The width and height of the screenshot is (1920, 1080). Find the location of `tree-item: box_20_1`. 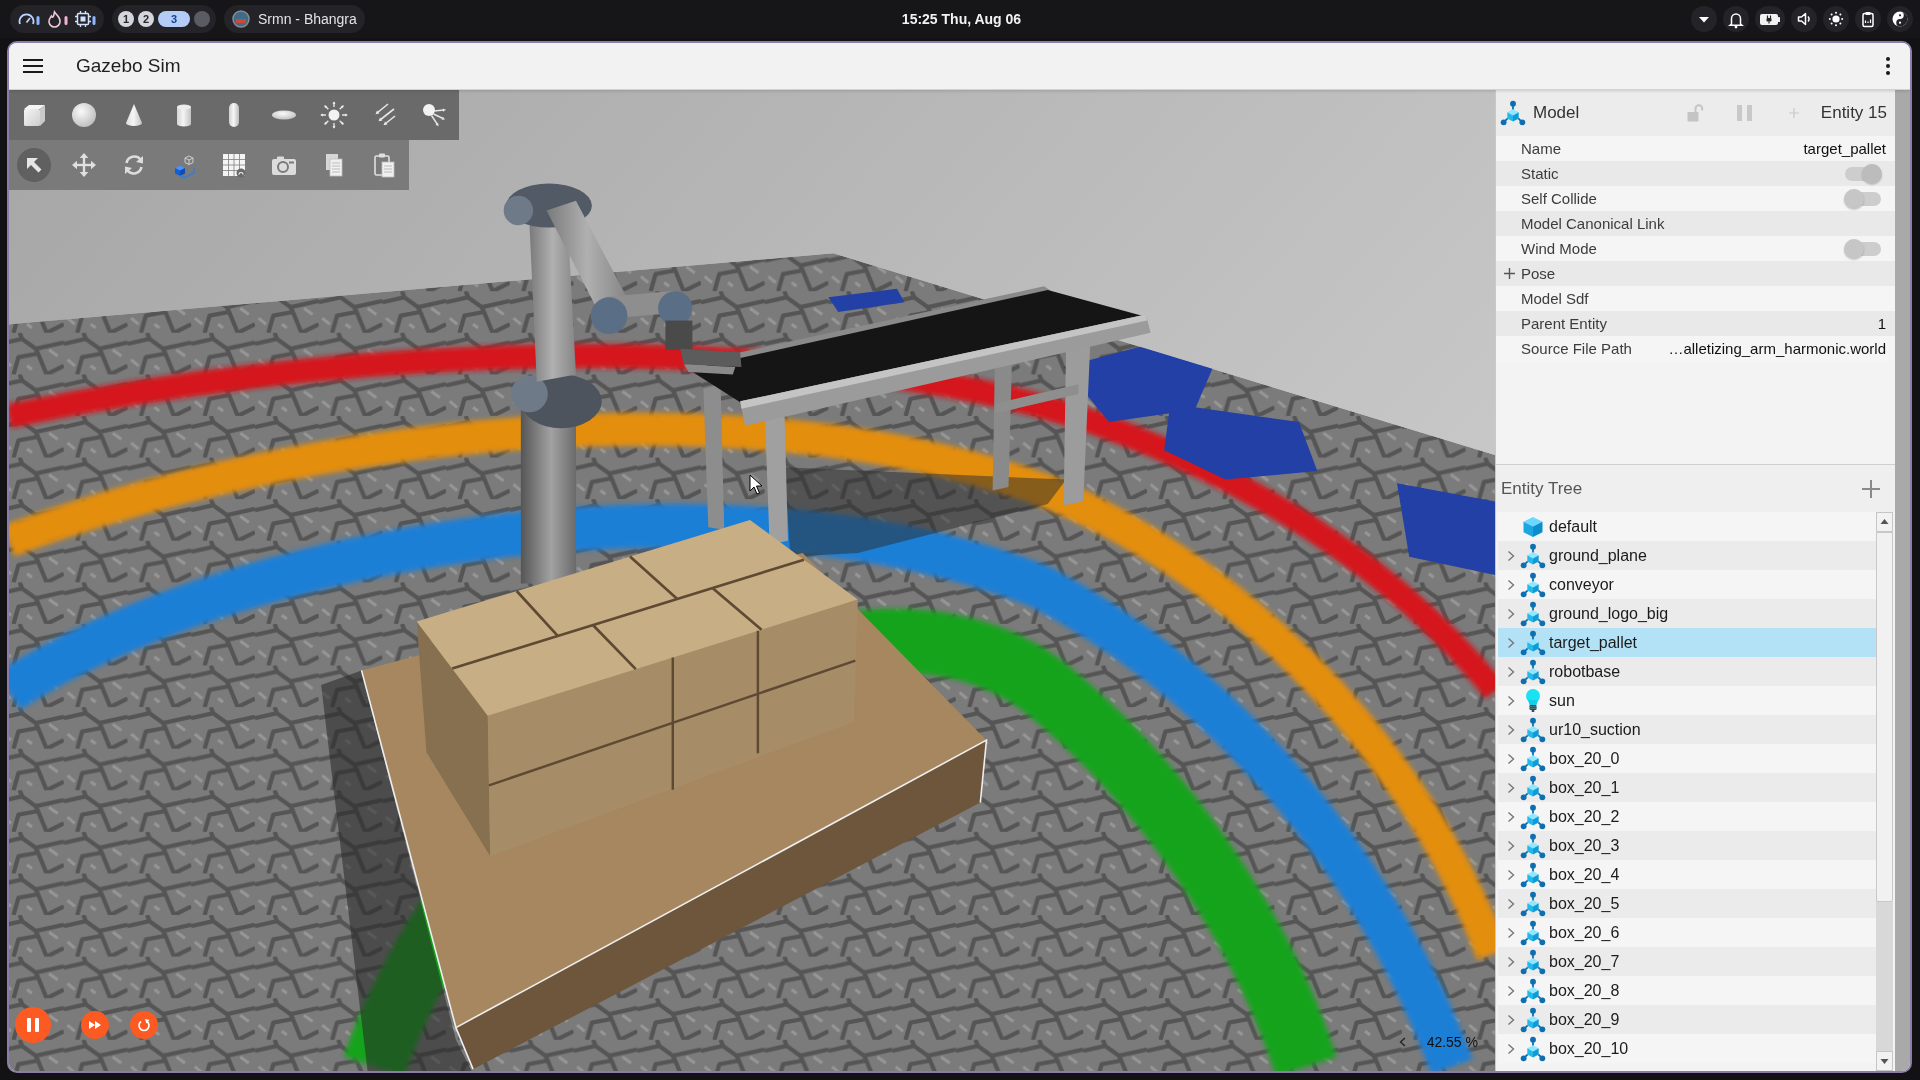

tree-item: box_20_1 is located at coordinates (1687, 787).